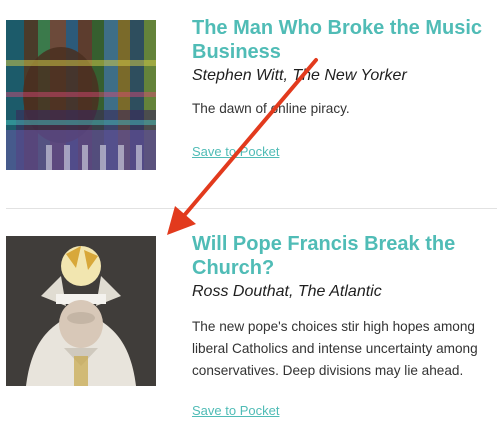 The image size is (499, 428). I want to click on article-byline: Stephen Witt, The New Yorker, so click(299, 75).